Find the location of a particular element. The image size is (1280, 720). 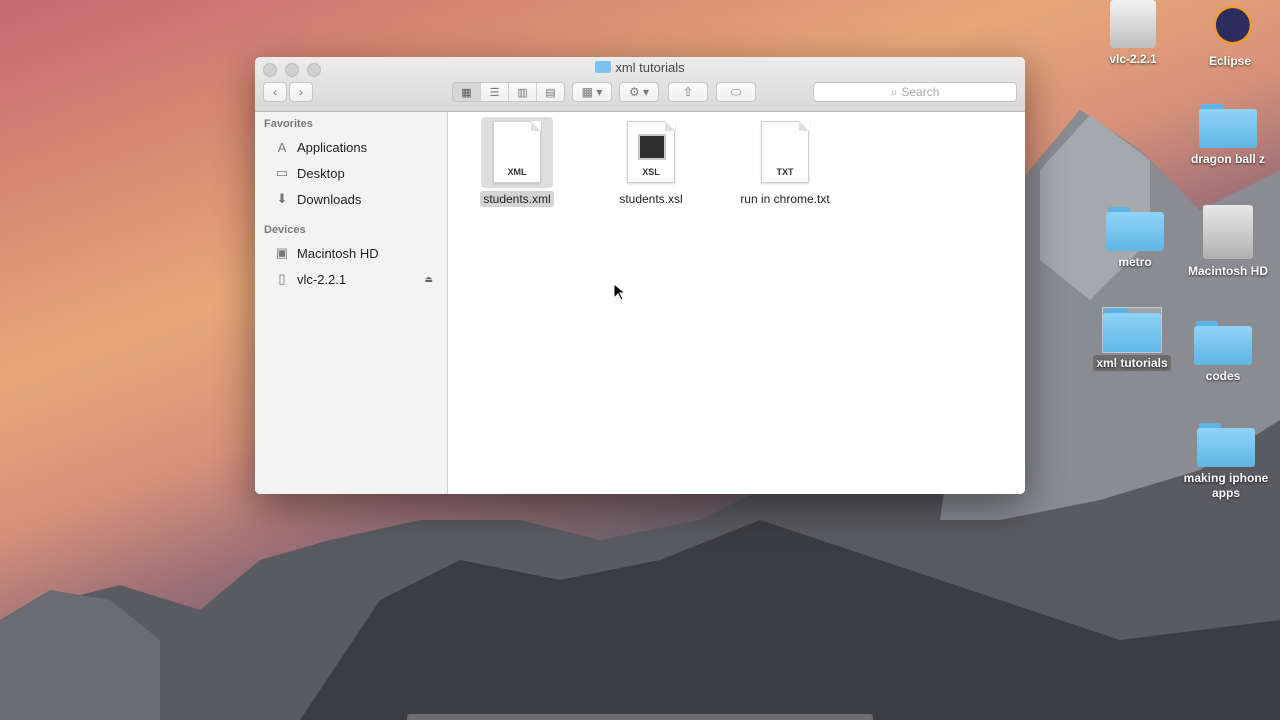

back-button: ‹ is located at coordinates (275, 92).